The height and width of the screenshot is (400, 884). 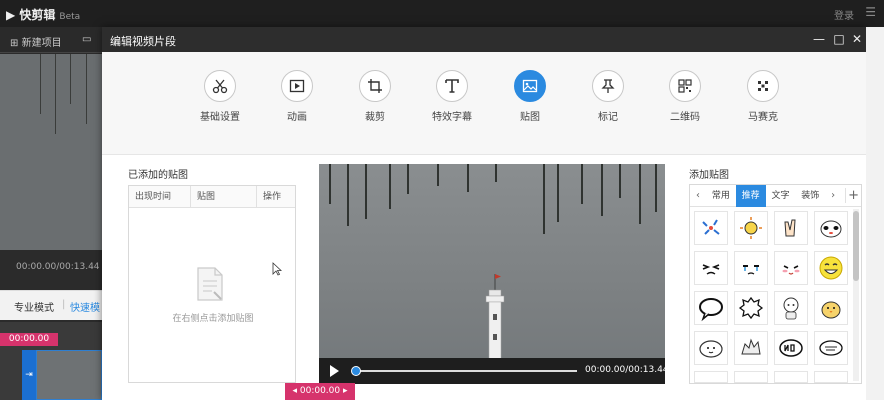 I want to click on tab-mosaic: 马赛克, so click(x=763, y=96).